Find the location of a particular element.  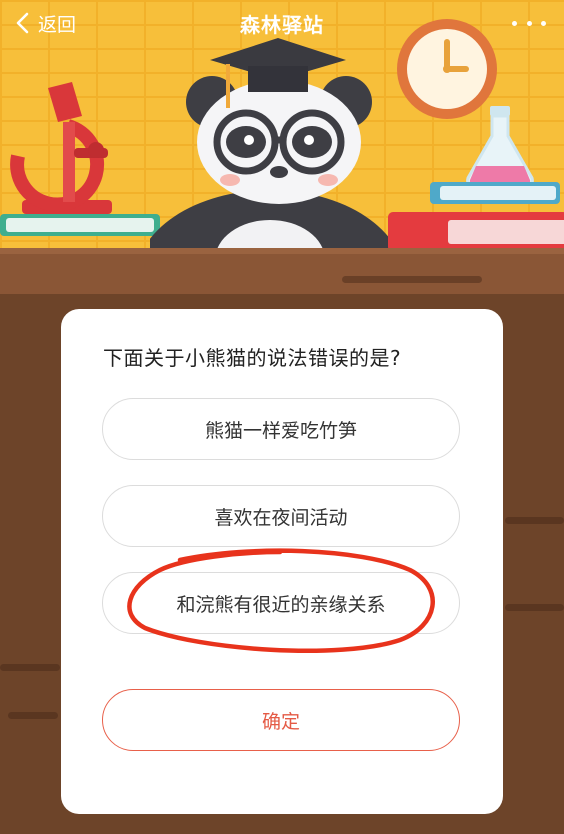

more-button is located at coordinates (529, 23).